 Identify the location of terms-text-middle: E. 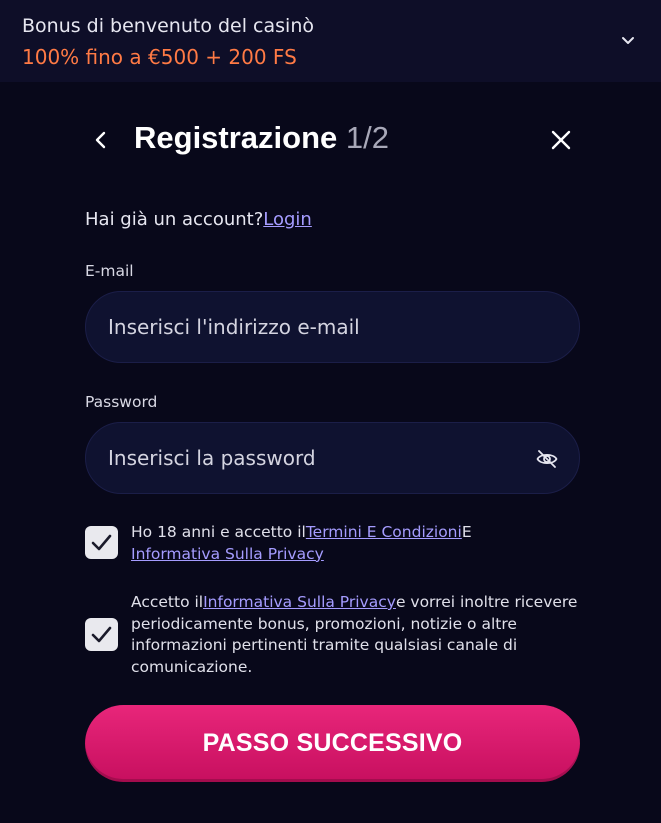
(466, 532).